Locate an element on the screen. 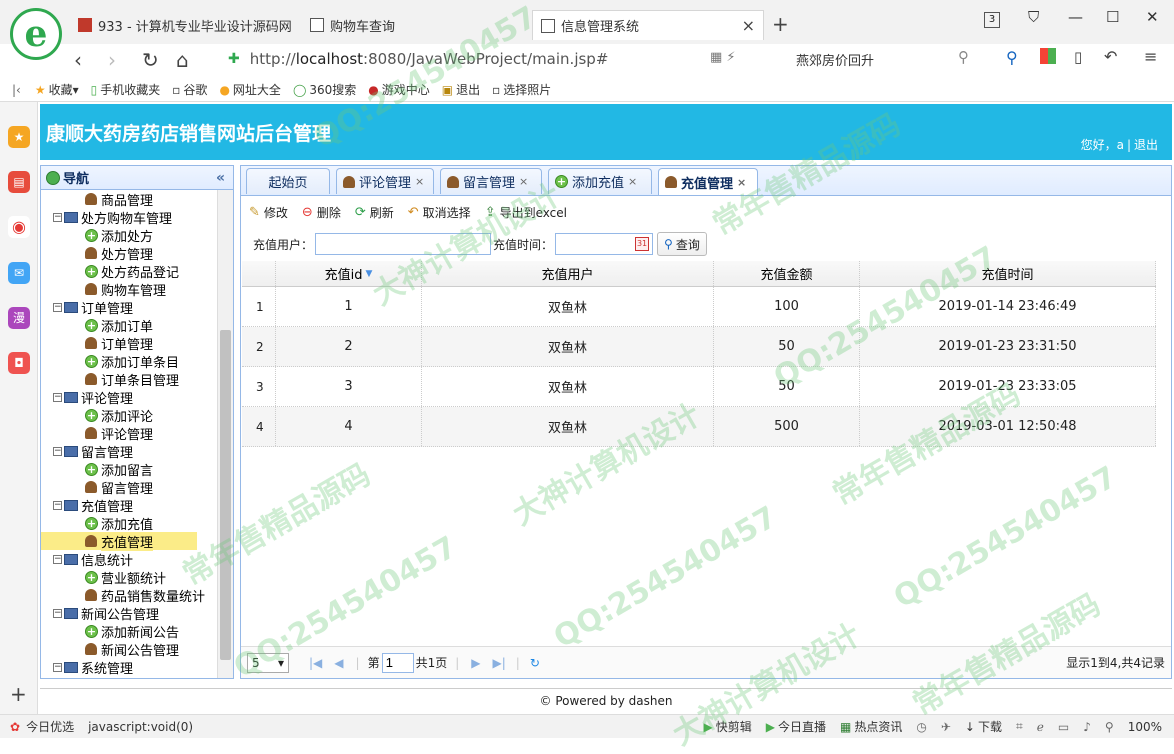  page-tab-active: 充值管理 × is located at coordinates (708, 181).